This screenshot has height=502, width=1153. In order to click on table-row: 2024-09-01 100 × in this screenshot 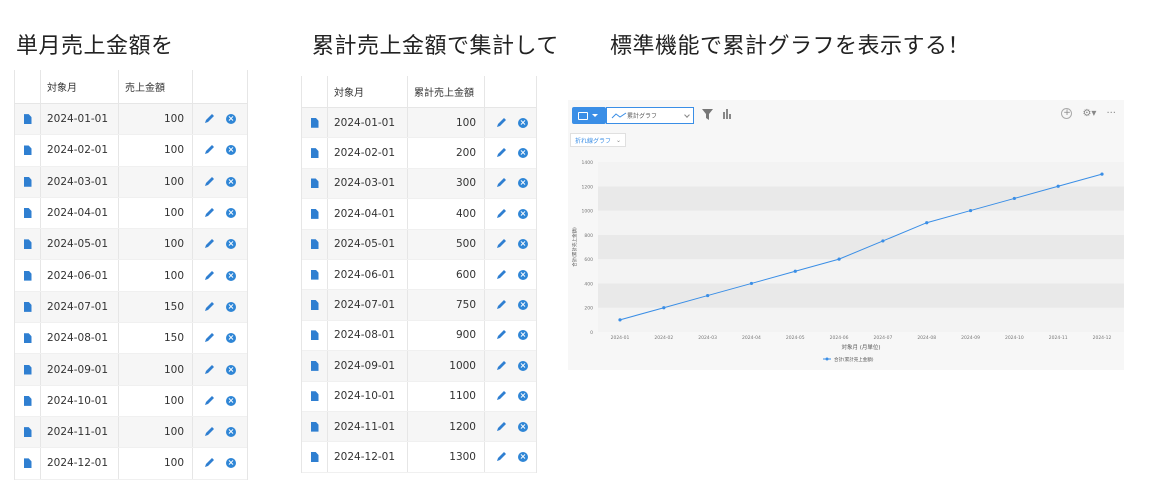, I will do `click(131, 370)`.